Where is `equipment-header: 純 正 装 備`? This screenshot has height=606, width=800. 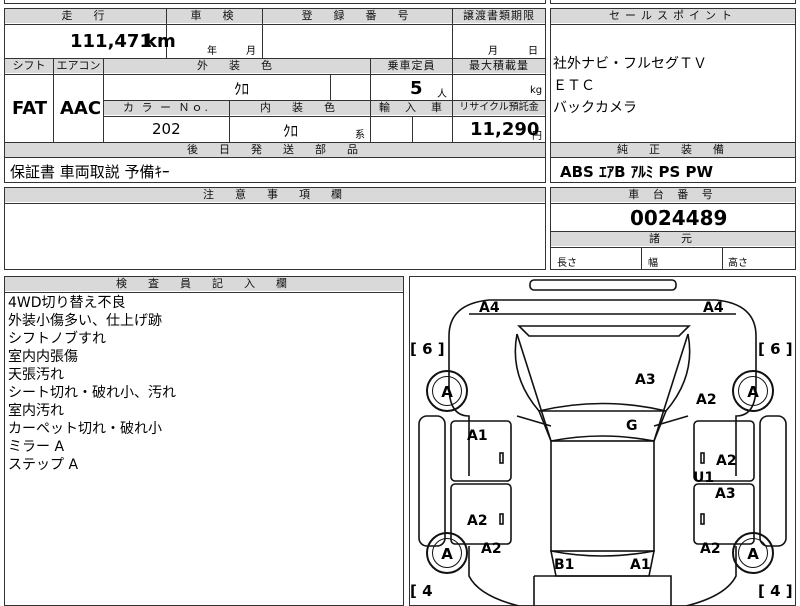
equipment-header: 純 正 装 備 is located at coordinates (673, 150).